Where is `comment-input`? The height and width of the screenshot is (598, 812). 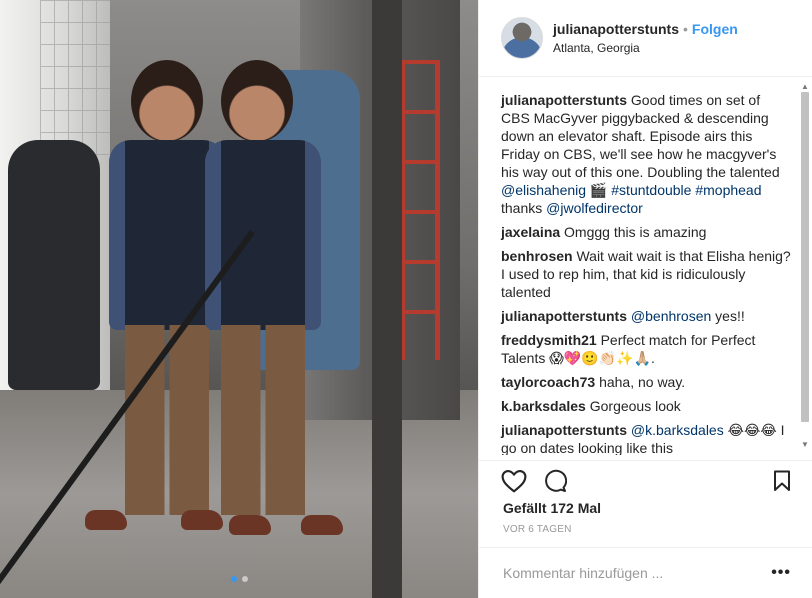
comment-input is located at coordinates (637, 573).